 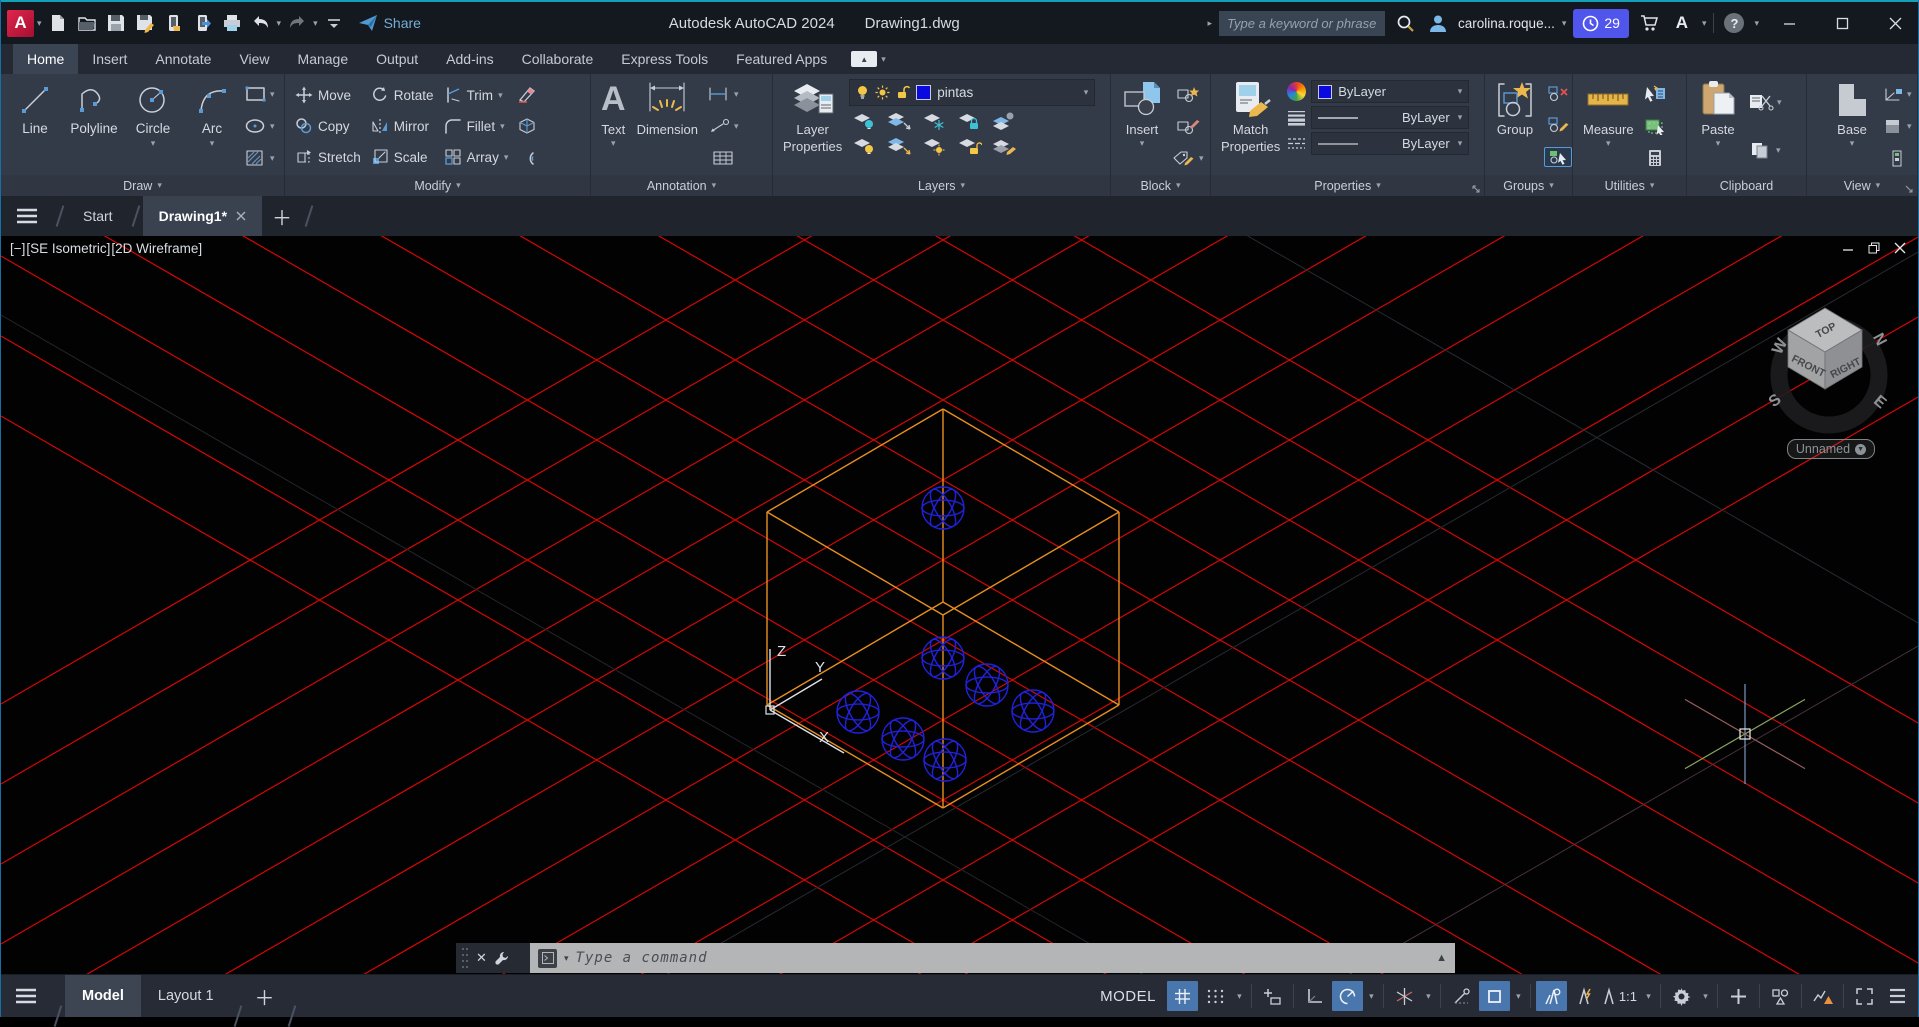 I want to click on rotate-tool-button: Rotate, so click(x=402, y=95).